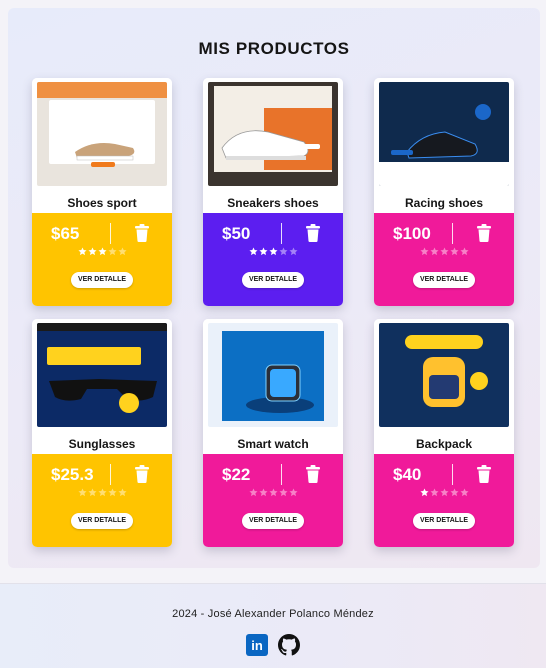 This screenshot has width=546, height=668. What do you see at coordinates (236, 474) in the screenshot?
I see `product-price: $22` at bounding box center [236, 474].